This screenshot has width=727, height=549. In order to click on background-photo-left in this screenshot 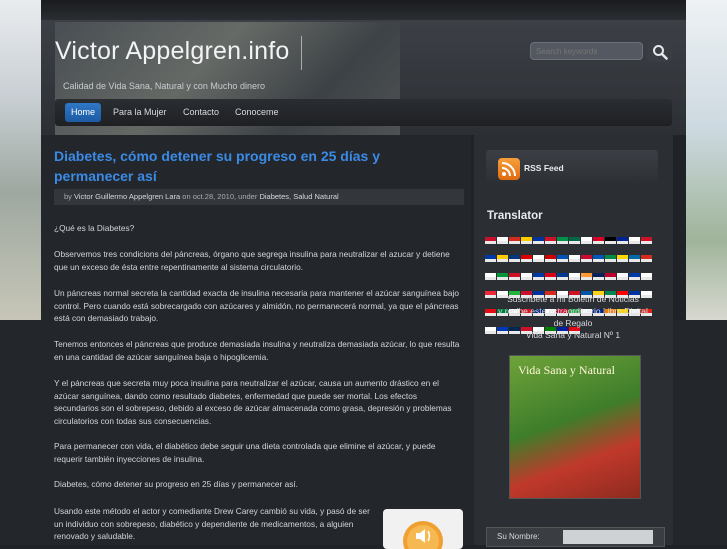, I will do `click(20, 160)`.